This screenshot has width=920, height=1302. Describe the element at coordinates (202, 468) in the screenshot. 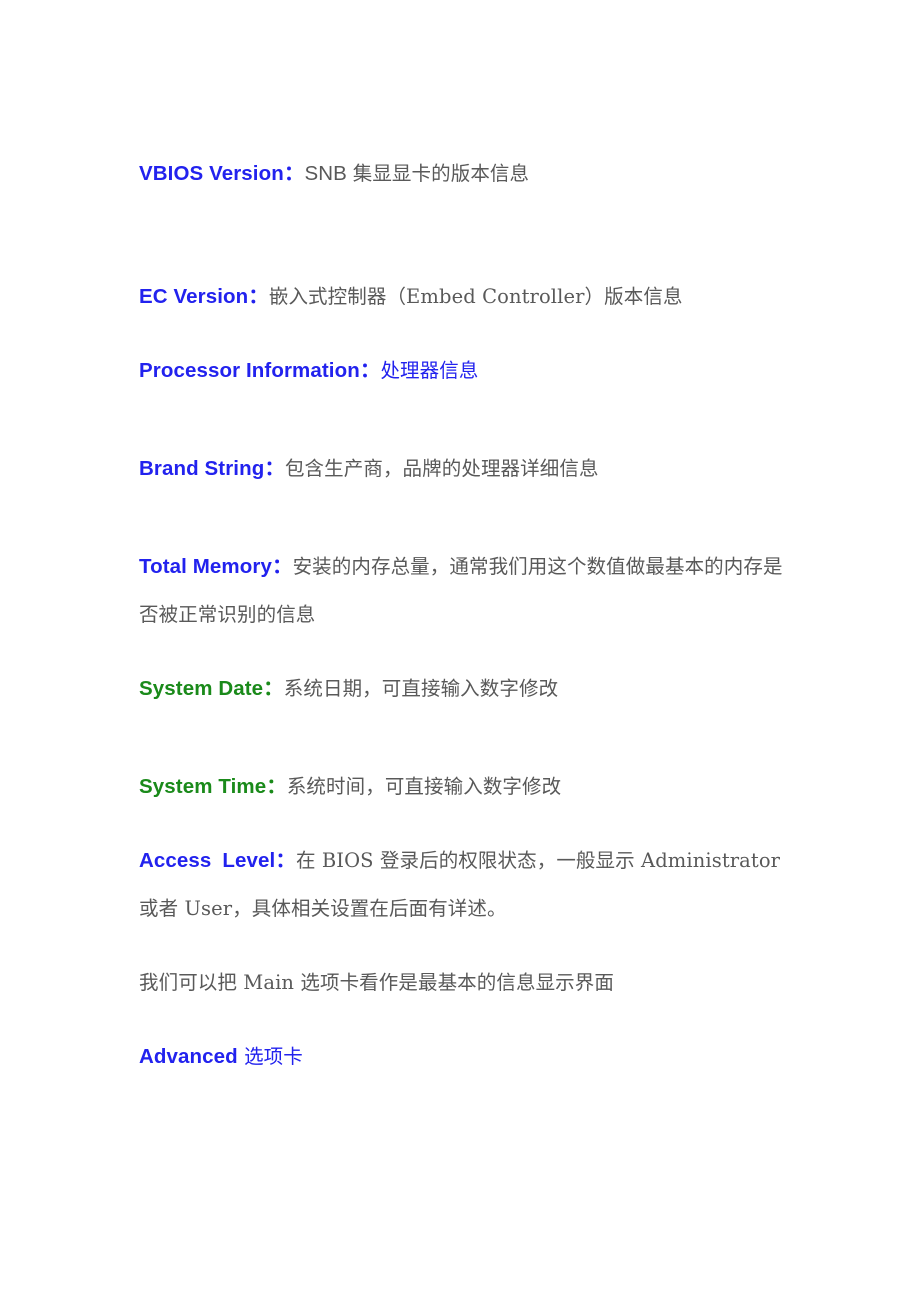

I see `brand-string-label: Brand String` at that location.